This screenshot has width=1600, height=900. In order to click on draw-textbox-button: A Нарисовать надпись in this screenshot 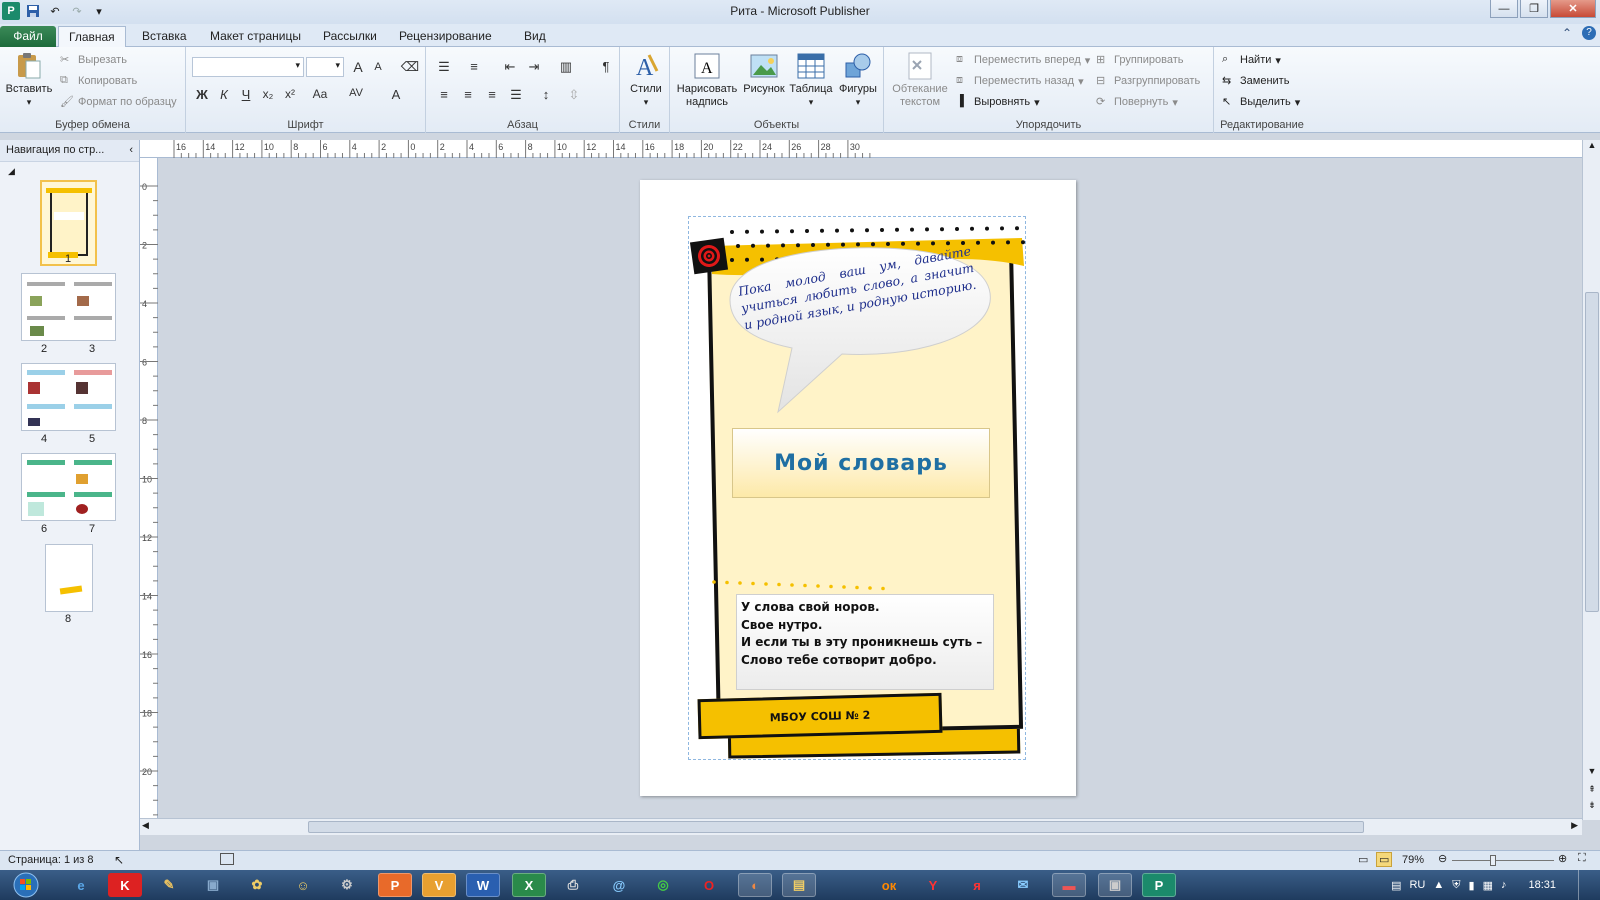, I will do `click(707, 80)`.